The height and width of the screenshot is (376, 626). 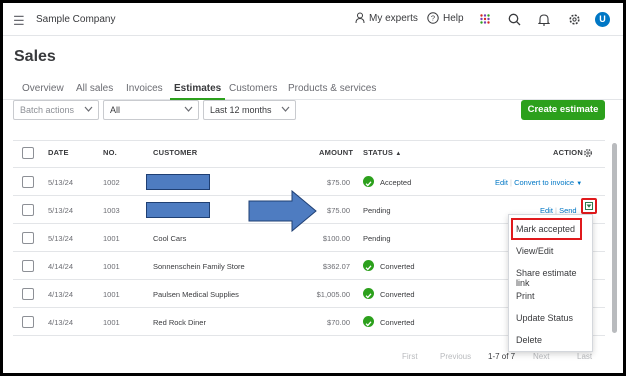 I want to click on menu-item-view-edit: View/Edit, so click(x=534, y=251).